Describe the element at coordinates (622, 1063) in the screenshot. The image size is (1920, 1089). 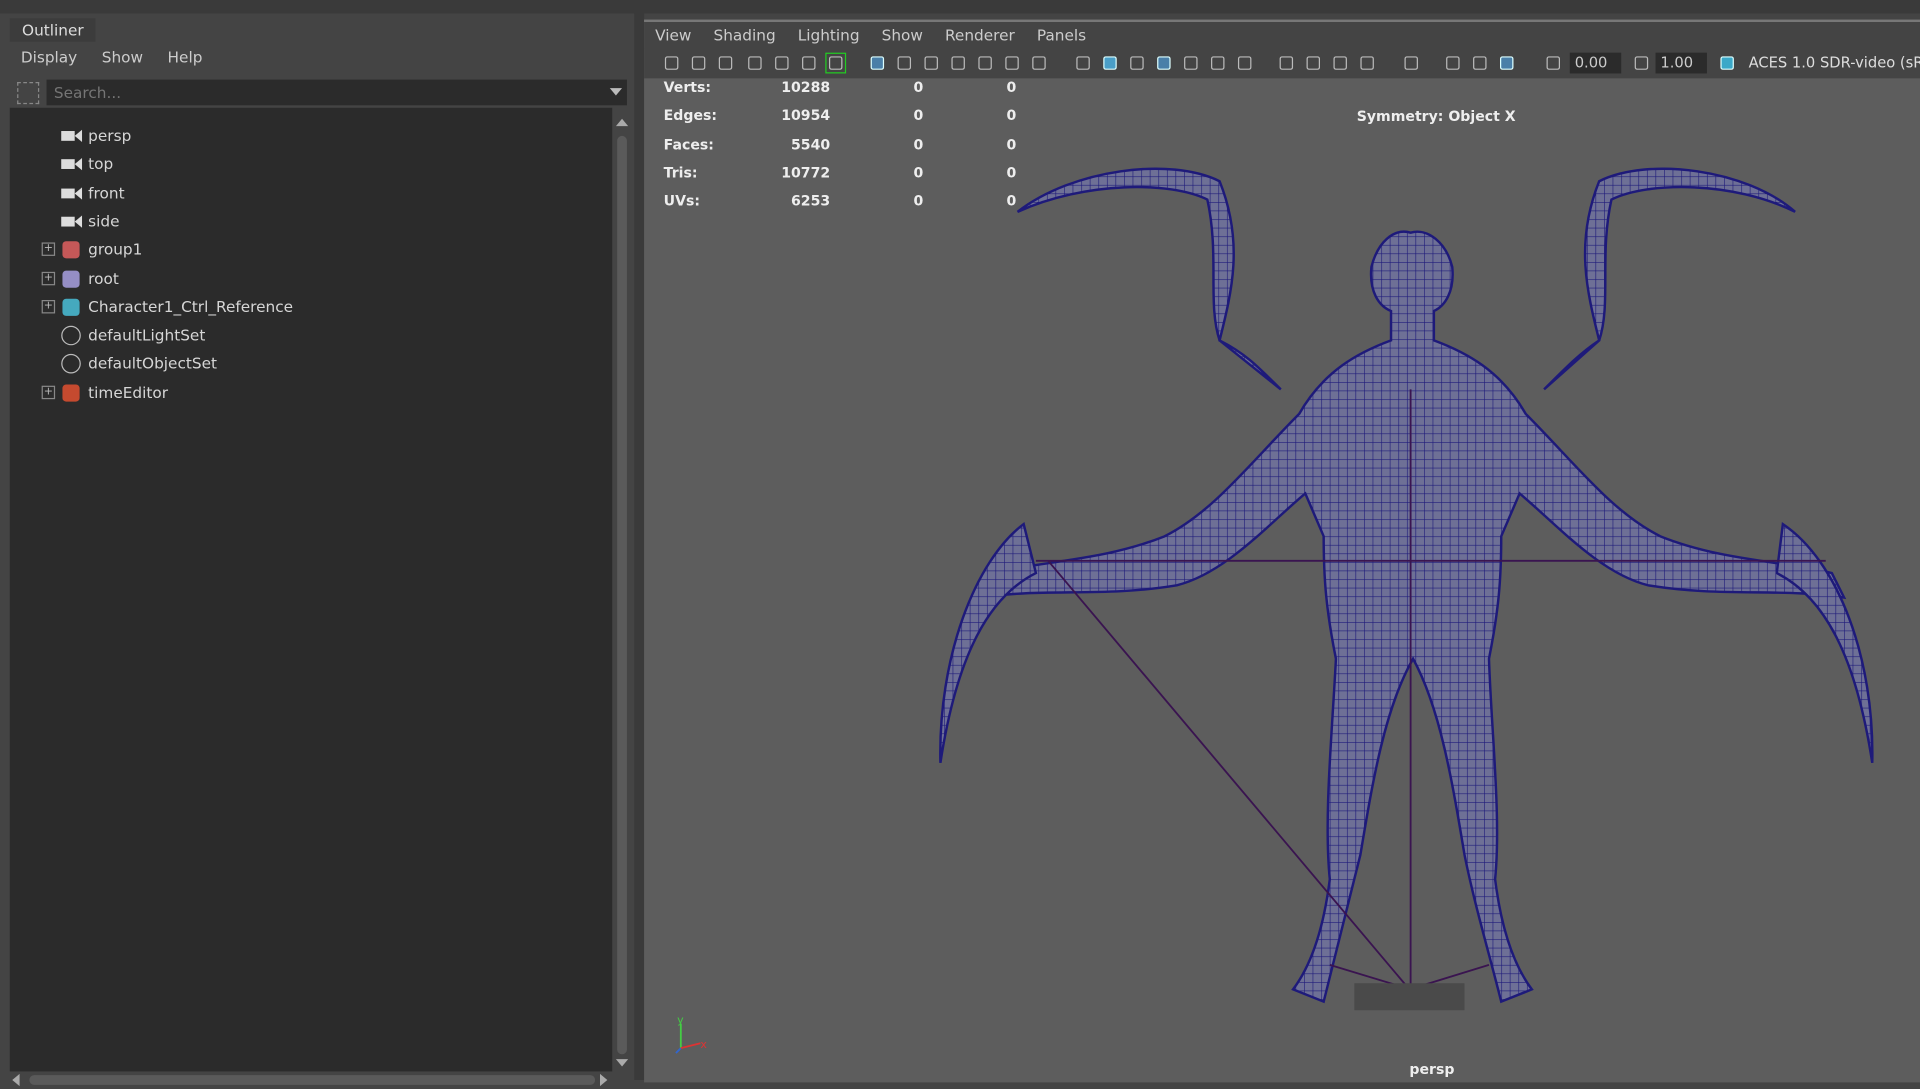
I see `scroll-down-icon` at that location.